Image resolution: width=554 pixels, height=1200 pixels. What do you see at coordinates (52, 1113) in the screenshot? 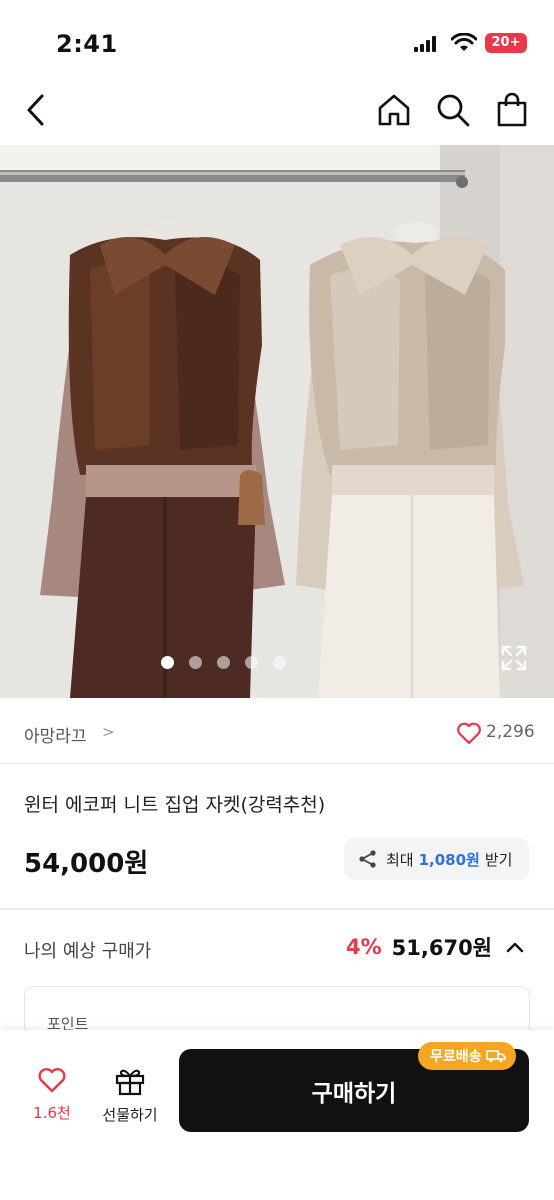
I see `wish-count: 1.6천` at bounding box center [52, 1113].